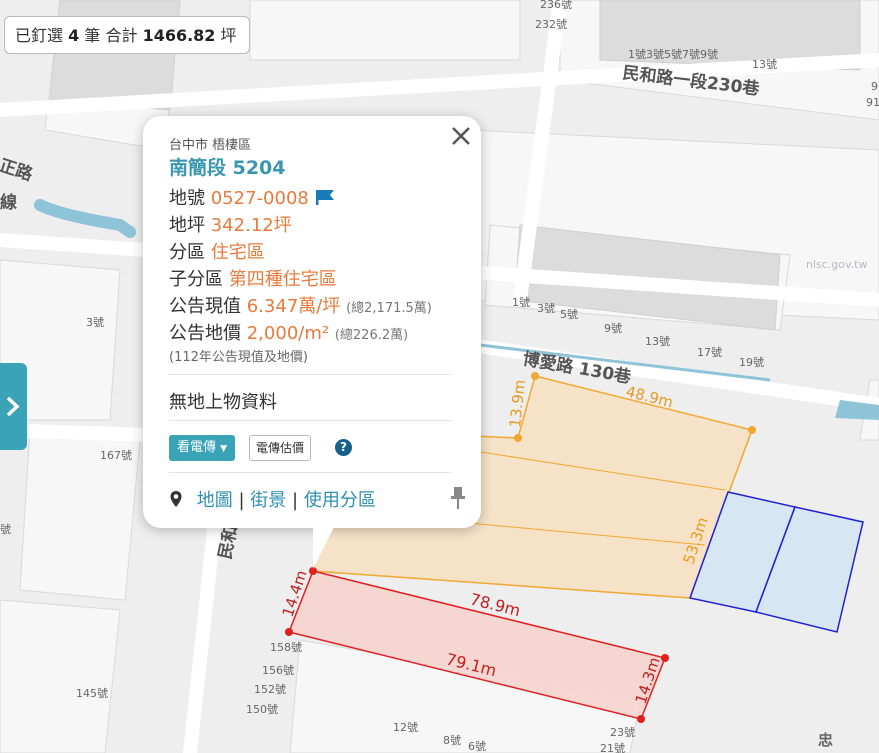 This screenshot has width=879, height=753. I want to click on map-watermark: nlsc.gov.tw, so click(836, 264).